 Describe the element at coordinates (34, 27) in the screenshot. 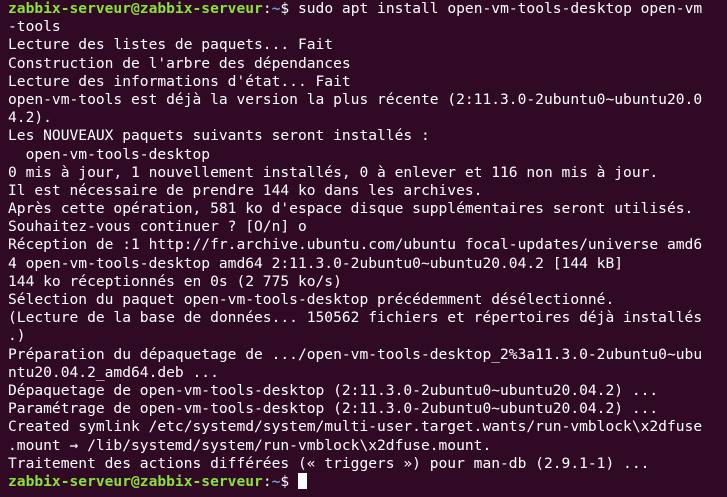

I see `command-line-wrap: -tools` at that location.